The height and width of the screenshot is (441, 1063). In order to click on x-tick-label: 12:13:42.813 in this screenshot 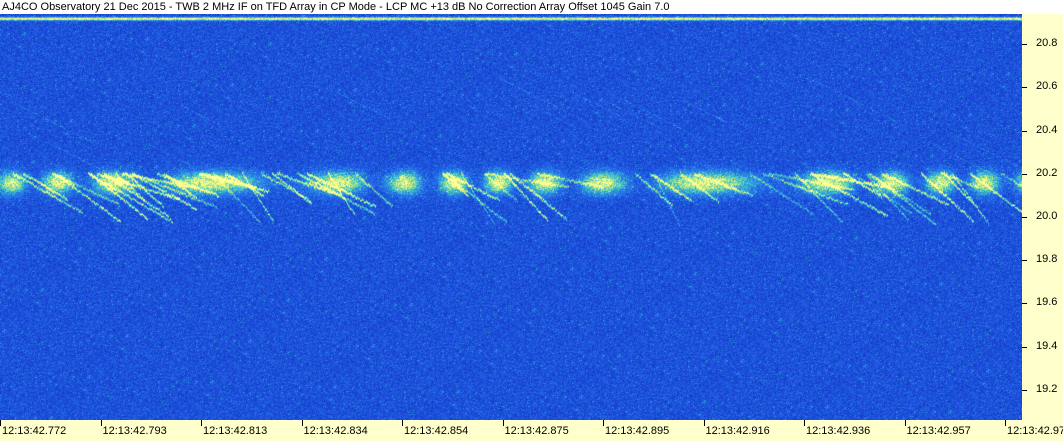, I will do `click(235, 431)`.